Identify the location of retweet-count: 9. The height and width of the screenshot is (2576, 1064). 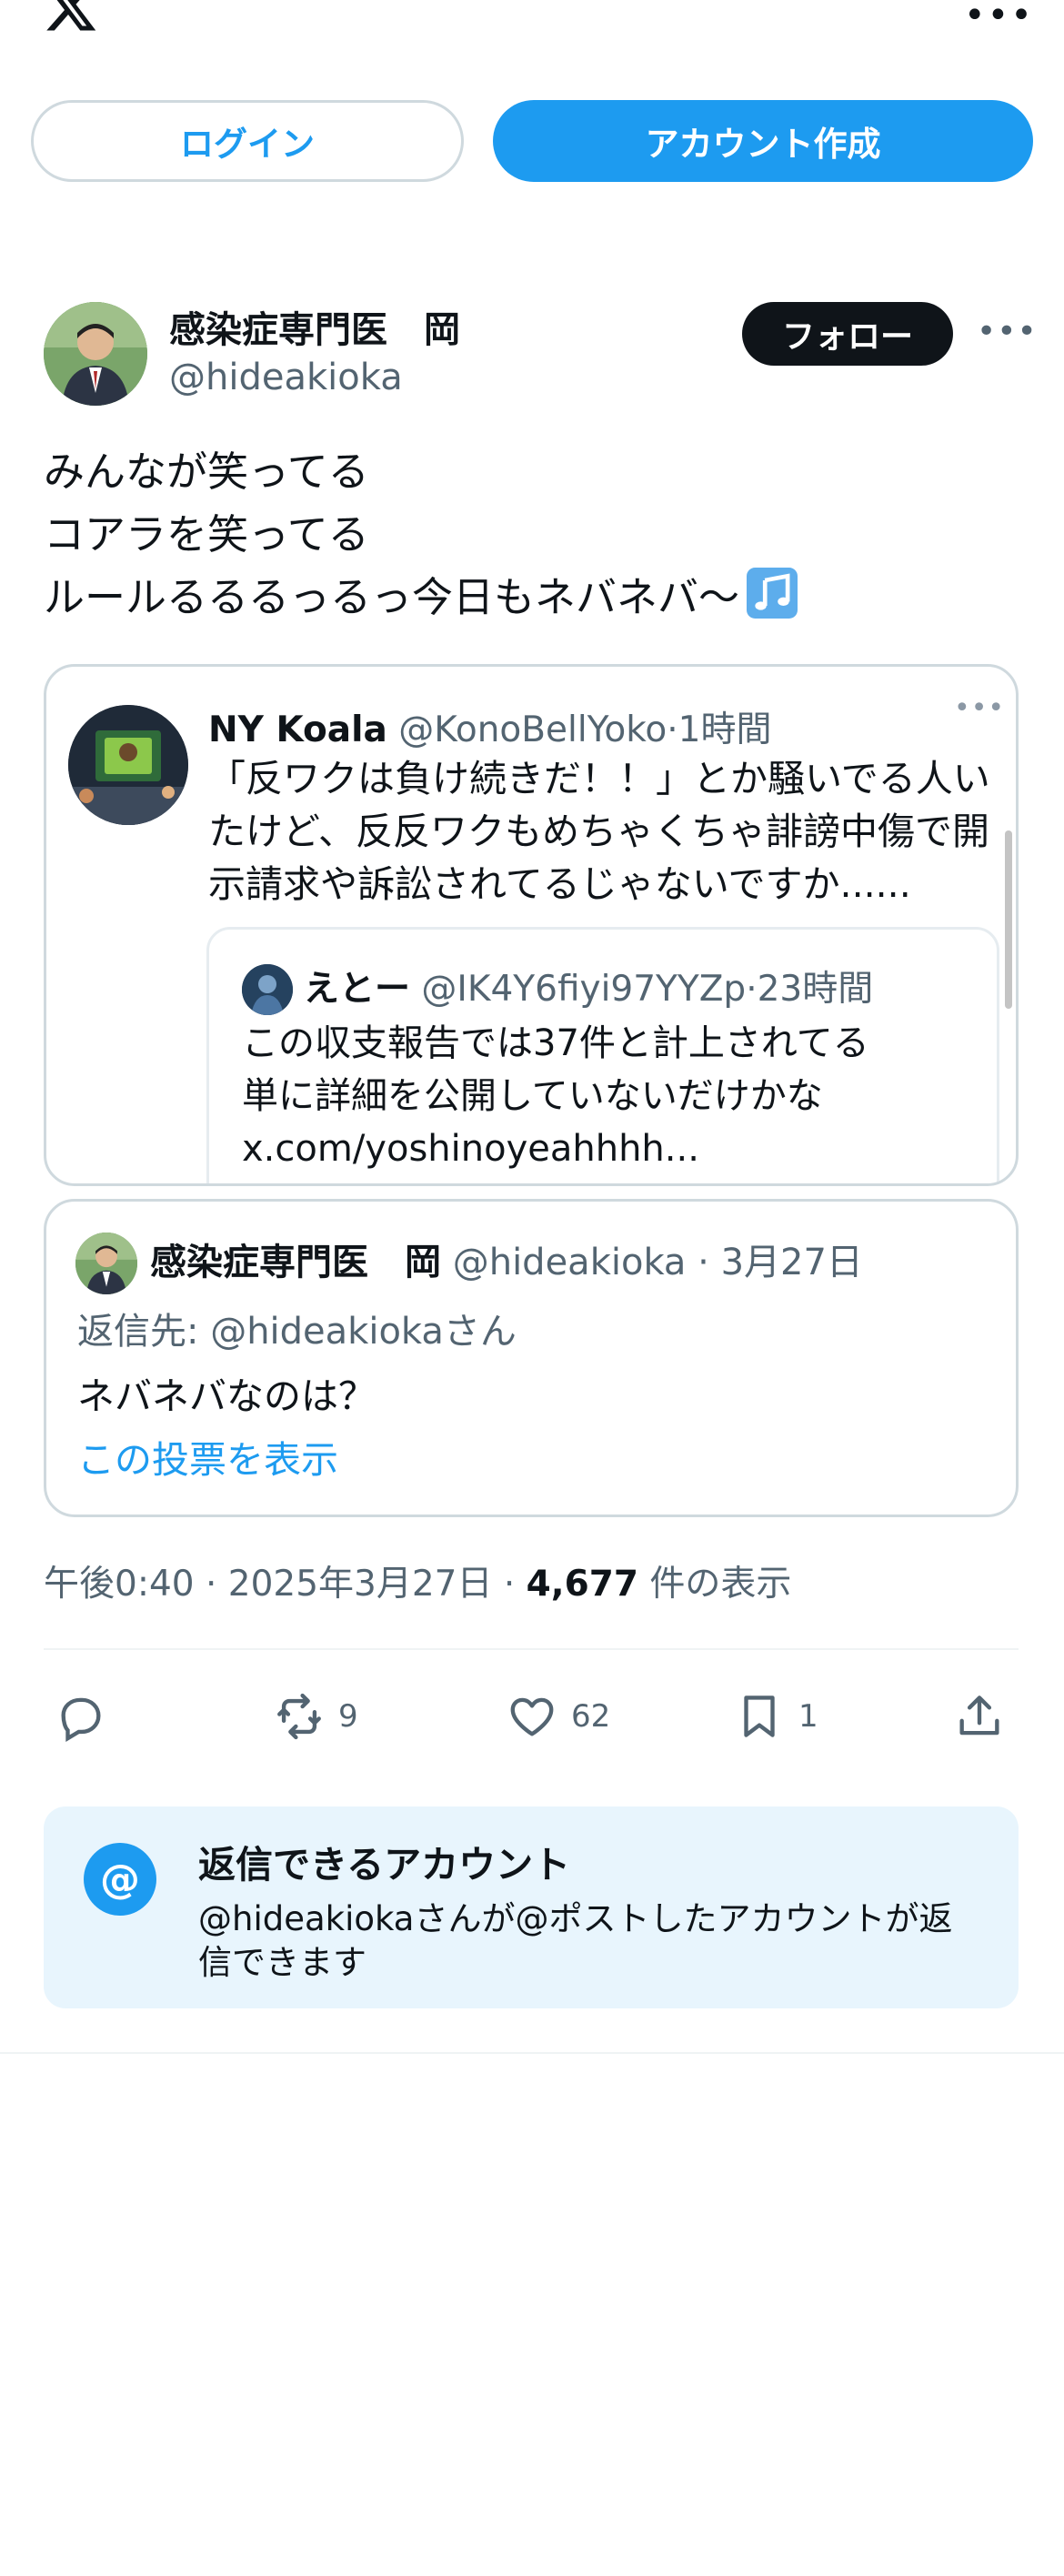
(348, 1716).